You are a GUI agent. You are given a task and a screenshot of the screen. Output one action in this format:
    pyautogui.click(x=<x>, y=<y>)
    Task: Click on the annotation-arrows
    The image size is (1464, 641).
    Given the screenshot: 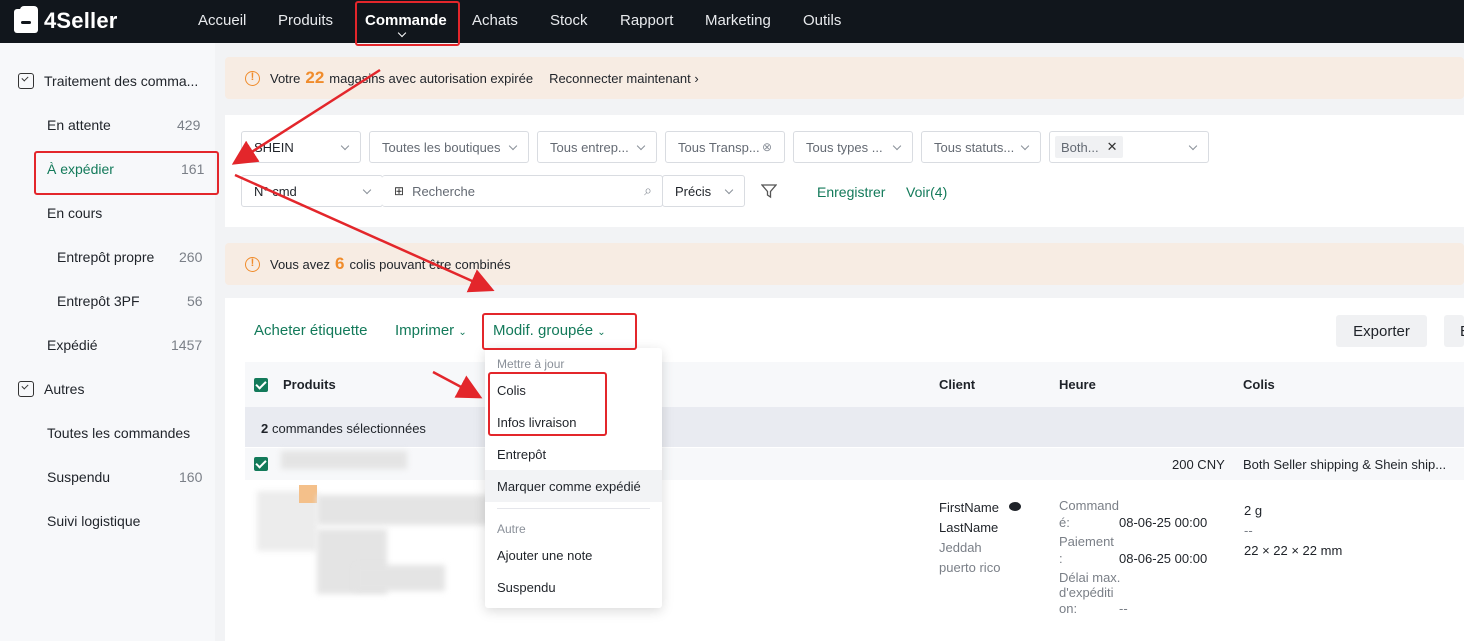 What is the action you would take?
    pyautogui.click(x=363, y=233)
    